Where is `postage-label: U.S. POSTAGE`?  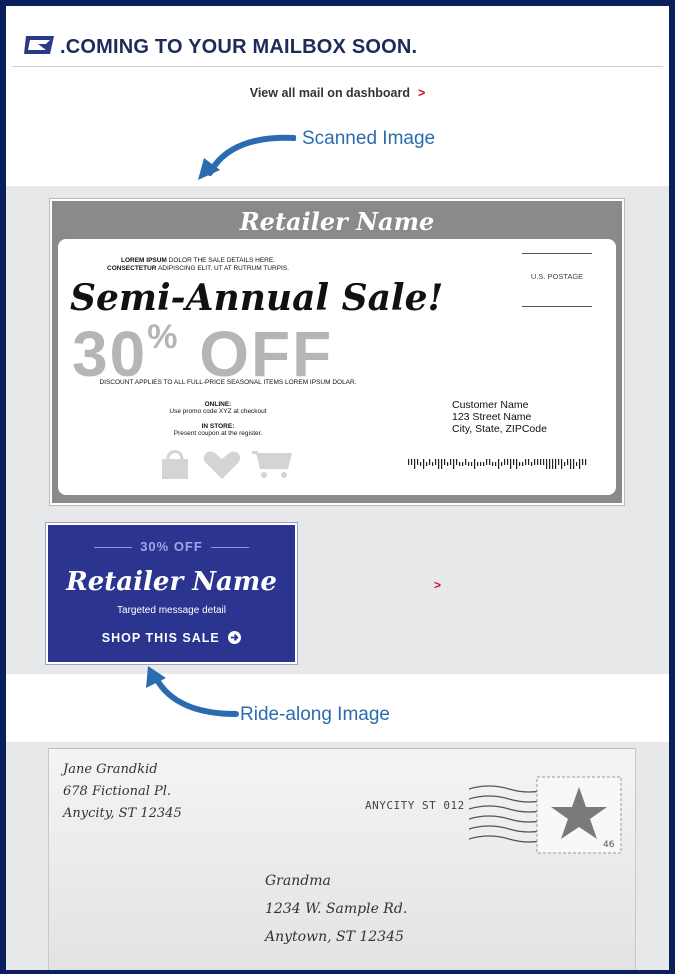
postage-label: U.S. POSTAGE is located at coordinates (557, 276).